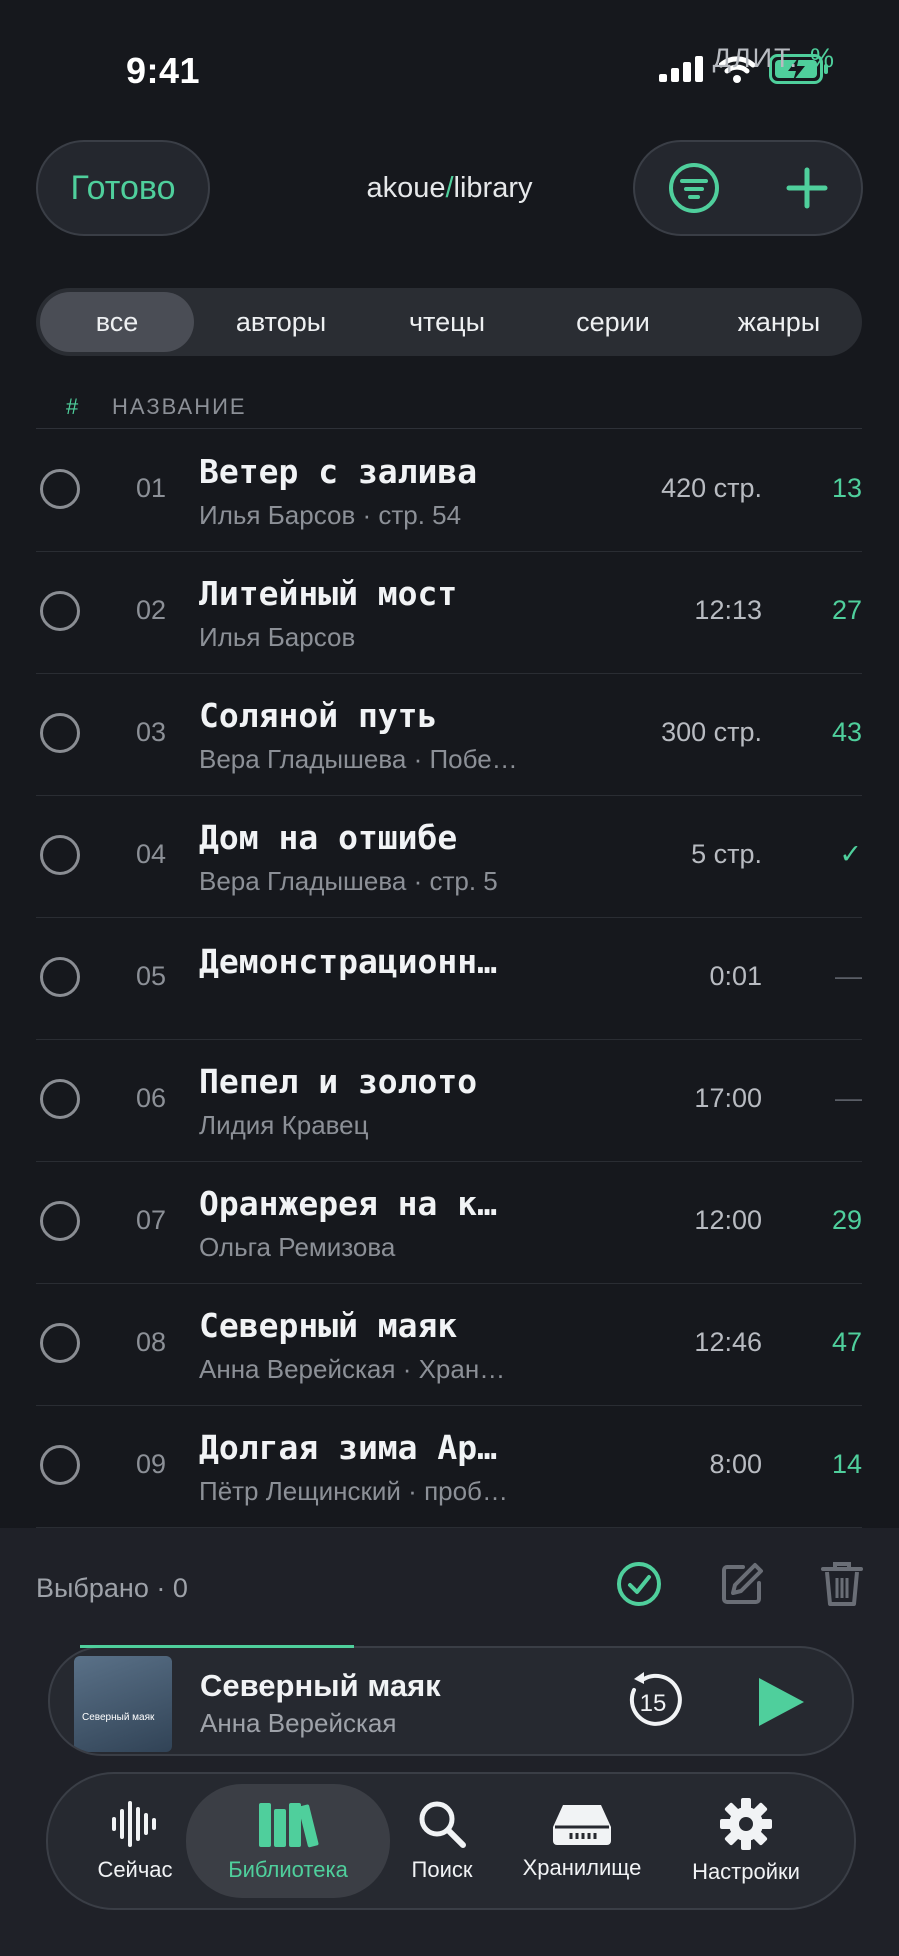  Describe the element at coordinates (735, 976) in the screenshot. I see `book-duration: 0:01` at that location.